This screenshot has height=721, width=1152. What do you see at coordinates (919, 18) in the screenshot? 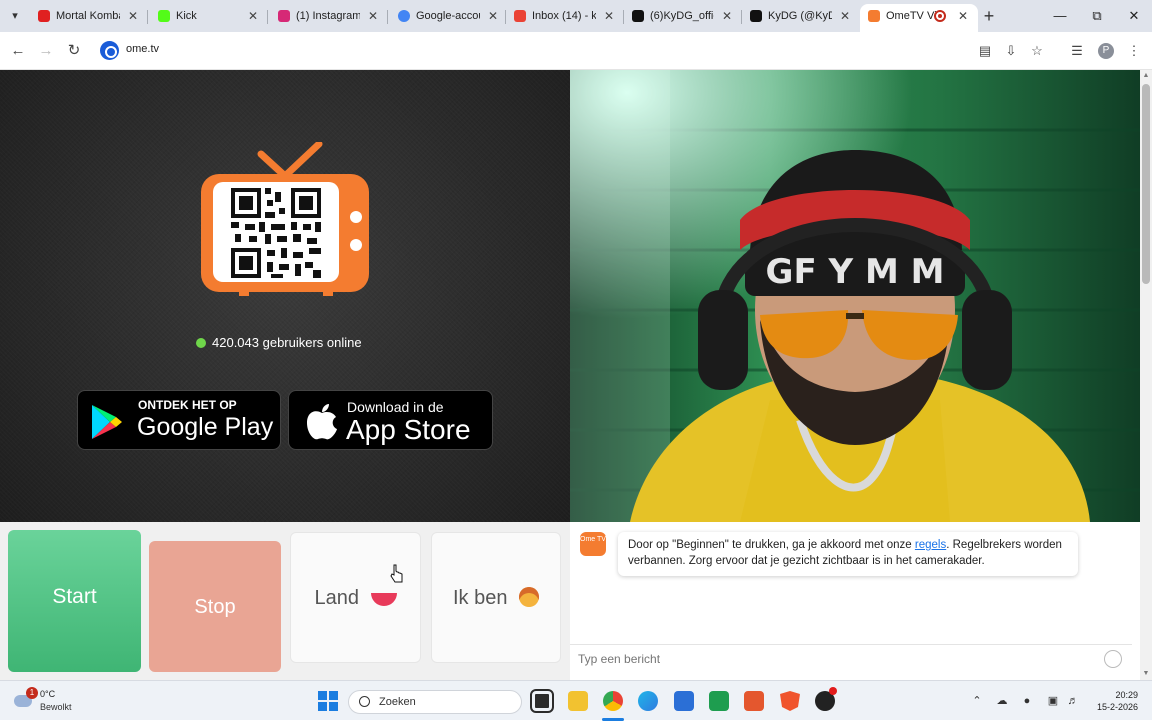
I see `tab-ometv: OmeTV Vi ✕` at bounding box center [919, 18].